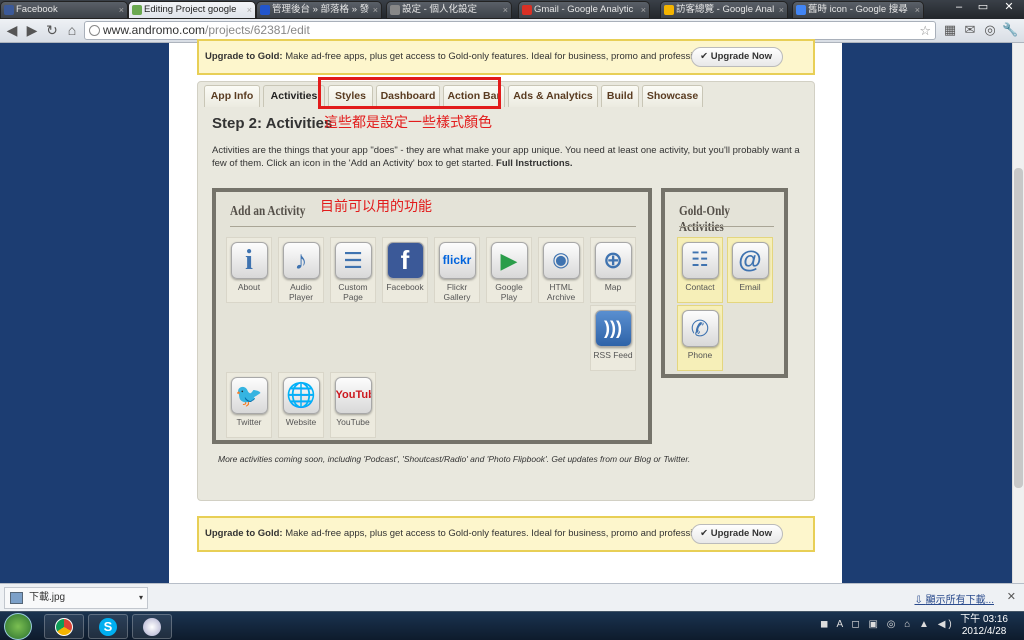 The image size is (1024, 640). I want to click on browser-tab-andromo: Editing Project google ×, so click(192, 10).